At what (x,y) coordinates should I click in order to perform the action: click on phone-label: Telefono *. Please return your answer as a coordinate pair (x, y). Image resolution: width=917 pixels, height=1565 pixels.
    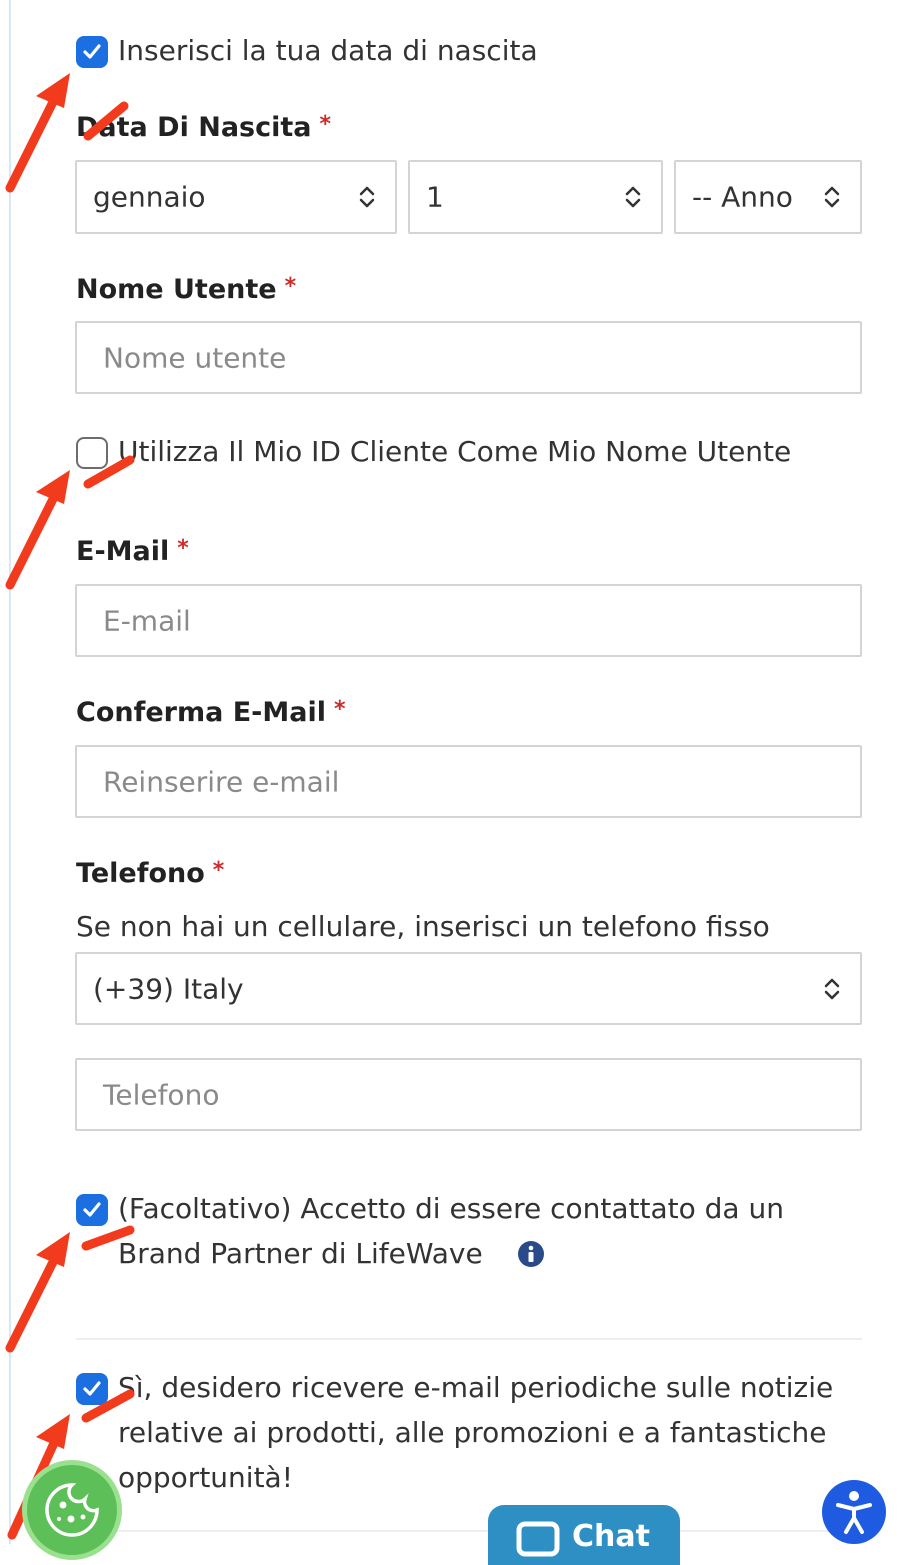
    Looking at the image, I should click on (150, 873).